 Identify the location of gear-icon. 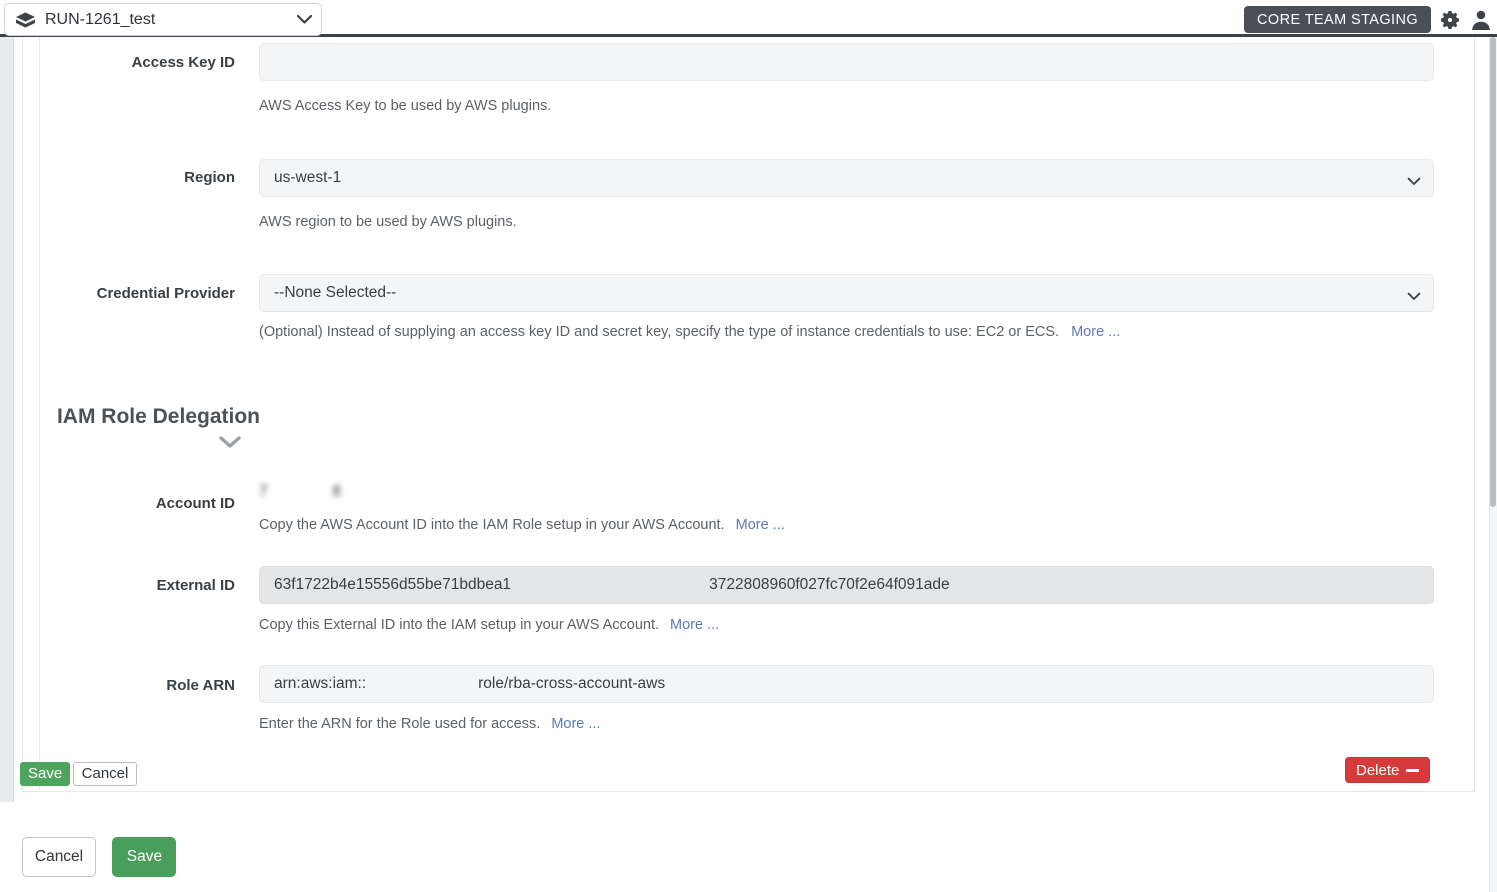
(1450, 20).